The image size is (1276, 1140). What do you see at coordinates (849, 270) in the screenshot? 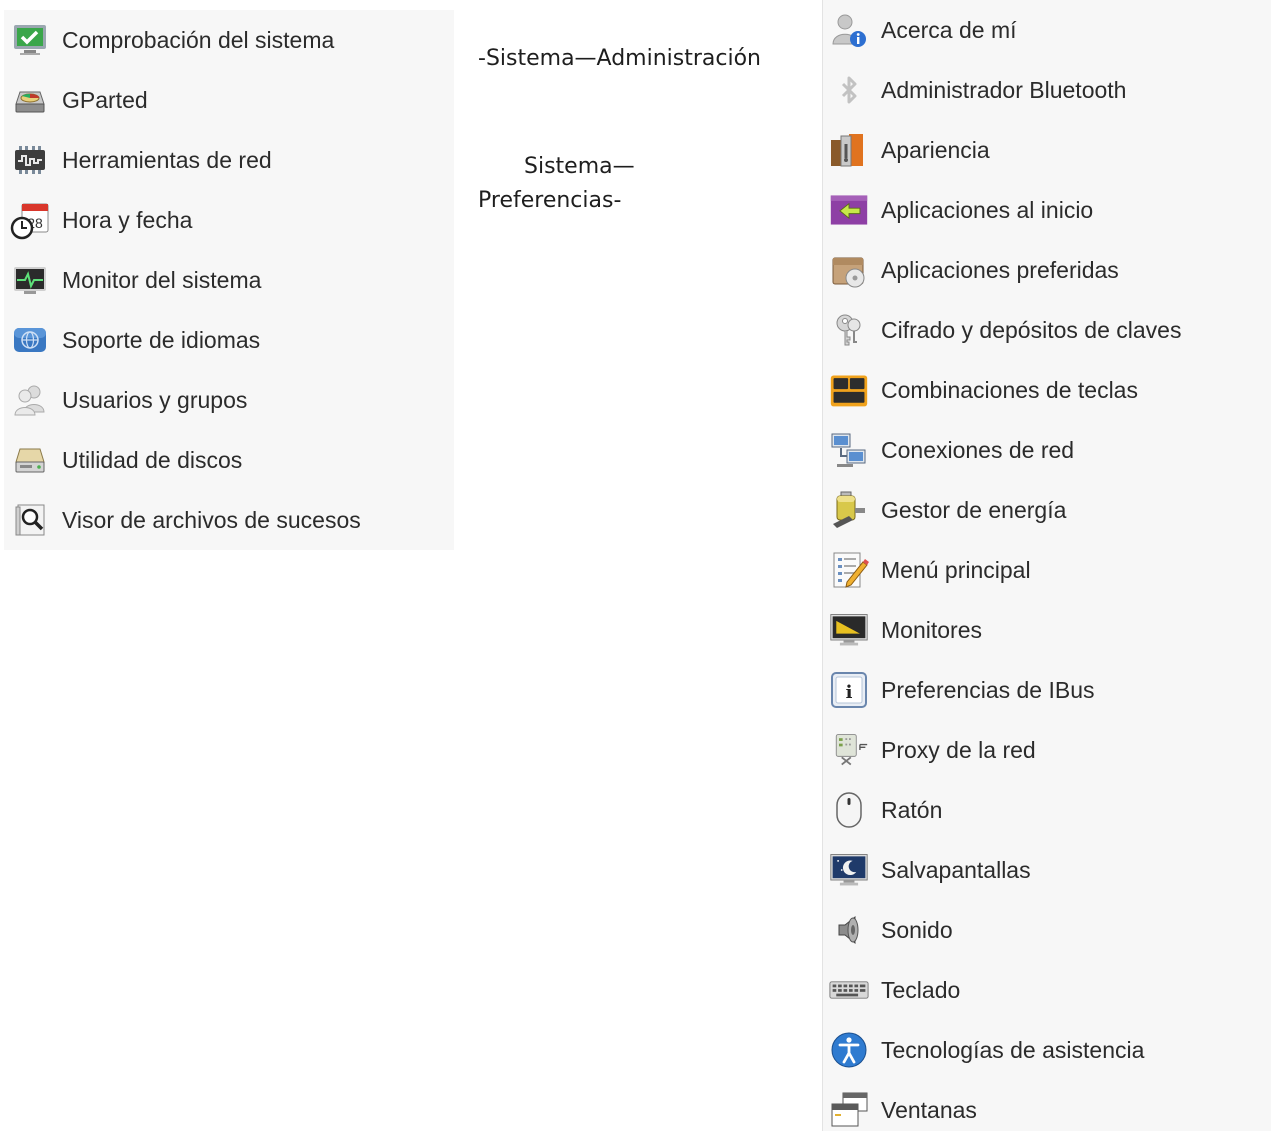
I see `preferred-apps-icon` at bounding box center [849, 270].